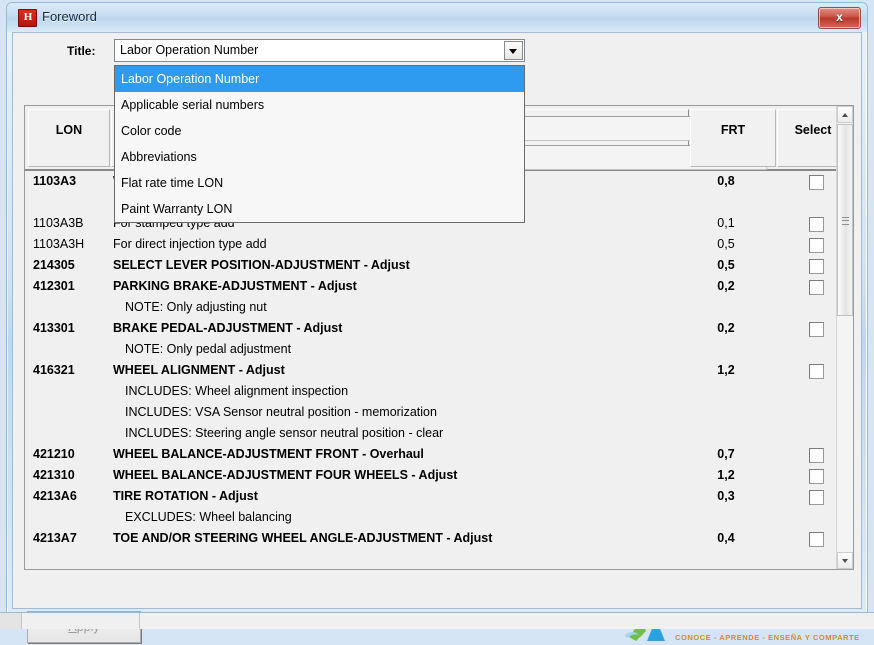 The image size is (874, 645). Describe the element at coordinates (75, 475) in the screenshot. I see `cell-lon: 421310` at that location.